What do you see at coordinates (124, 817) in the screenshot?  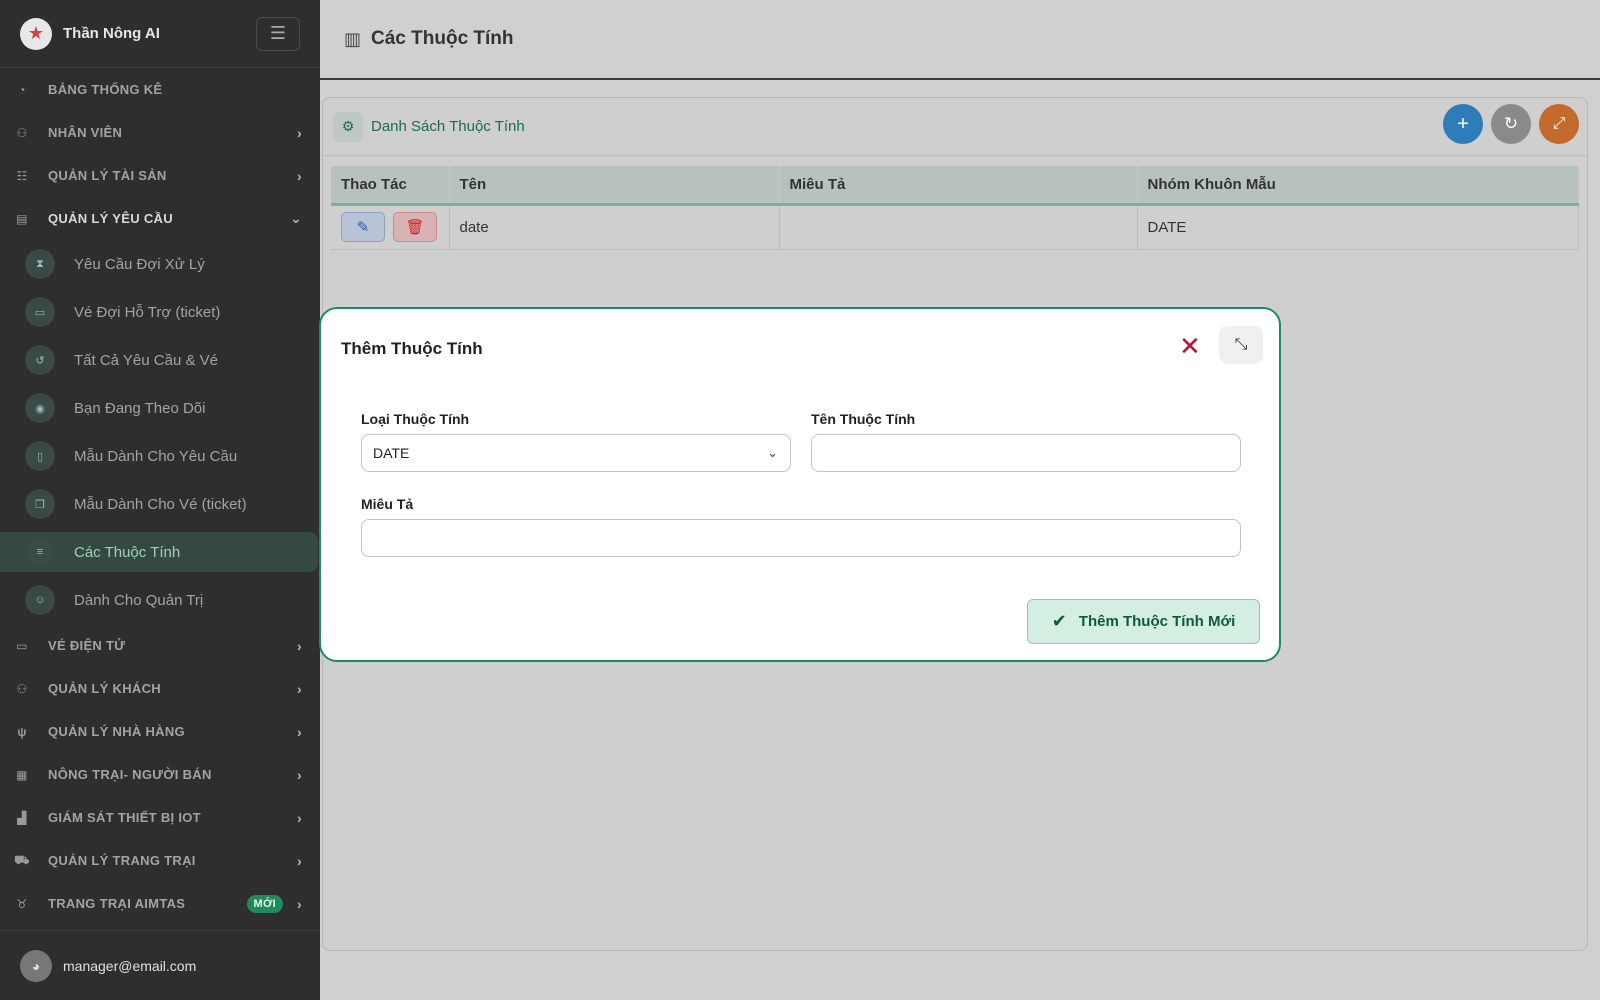 I see `sidebar-item-label: GIÁM SÁT THIẾT BỊ IOT` at bounding box center [124, 817].